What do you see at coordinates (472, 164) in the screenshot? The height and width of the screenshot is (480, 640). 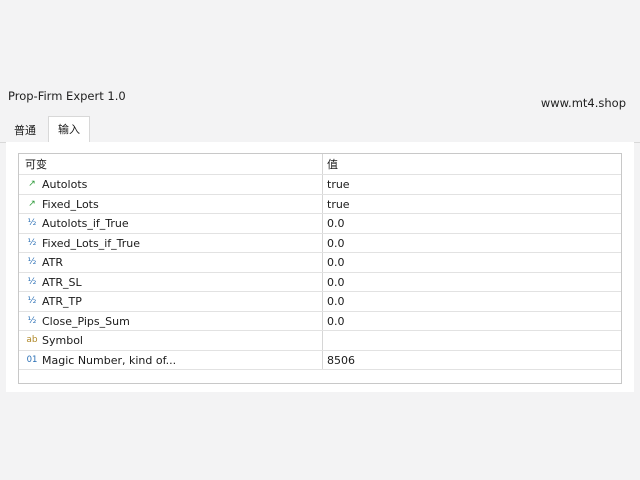 I see `column-header-value: 值` at bounding box center [472, 164].